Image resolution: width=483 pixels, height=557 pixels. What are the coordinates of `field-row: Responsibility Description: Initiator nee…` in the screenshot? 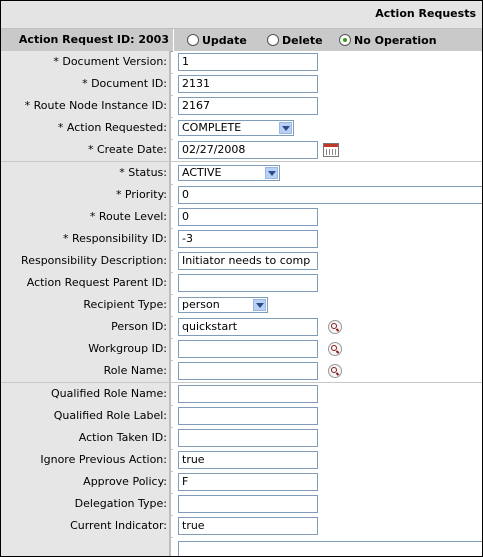 It's located at (241, 261).